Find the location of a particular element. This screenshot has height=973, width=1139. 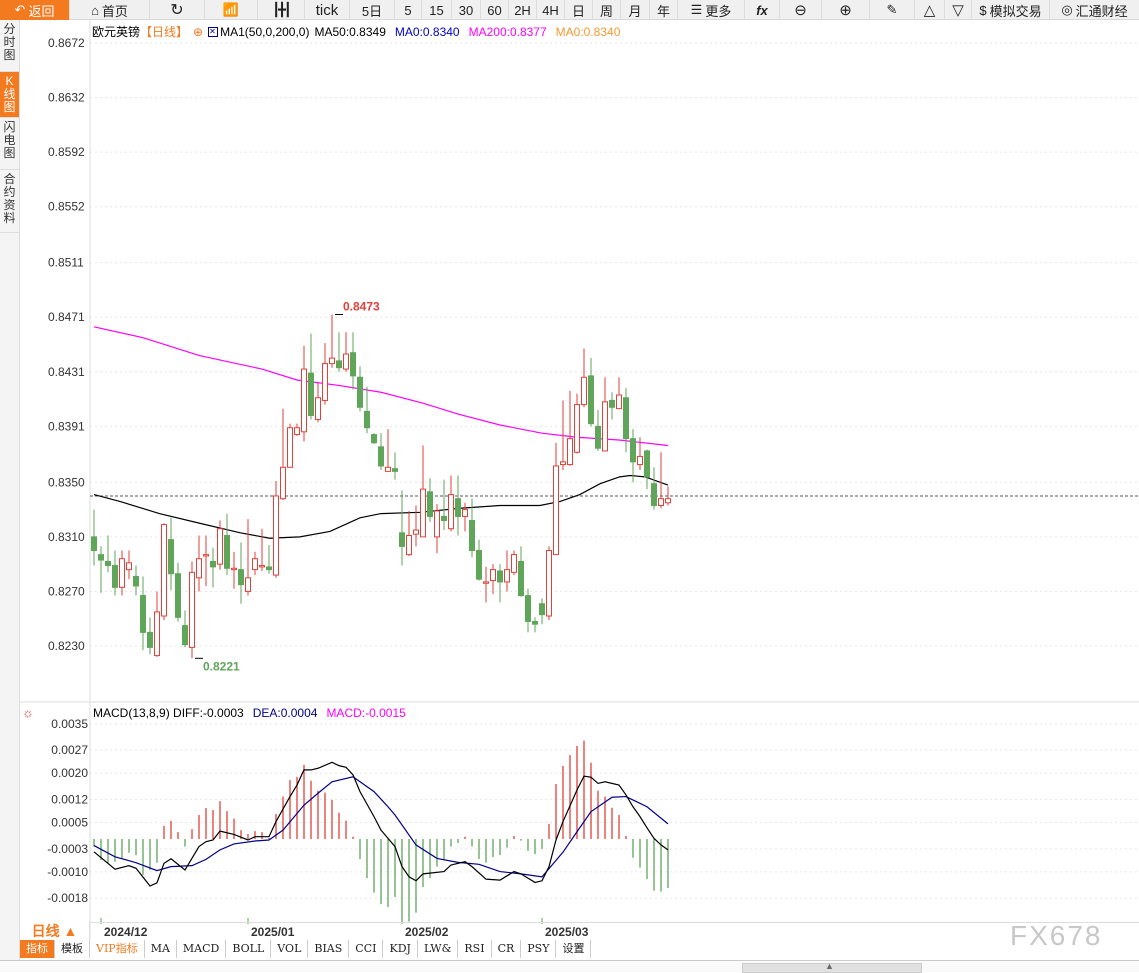

indicator-tab: CR is located at coordinates (506, 949).